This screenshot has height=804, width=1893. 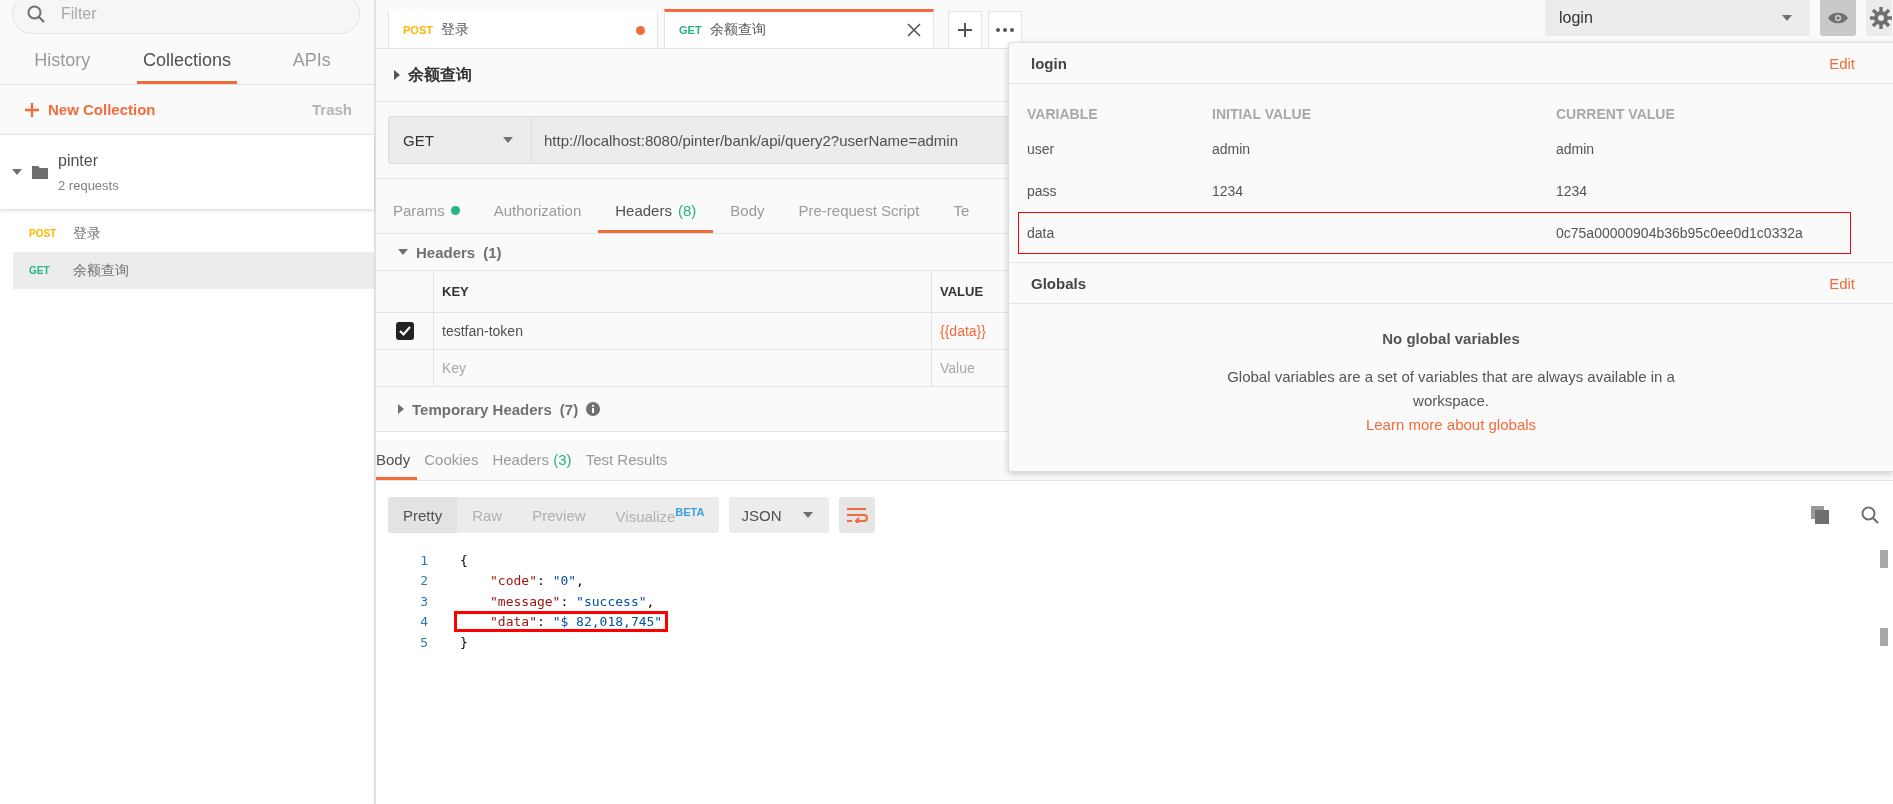 I want to click on check-icon, so click(x=404, y=331).